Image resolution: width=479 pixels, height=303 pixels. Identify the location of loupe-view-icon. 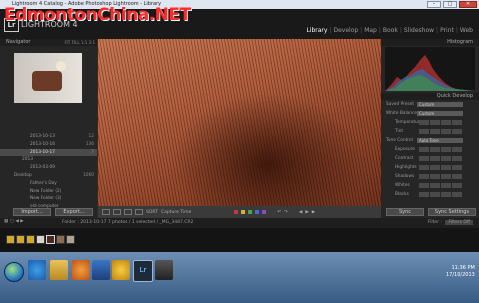
(117, 212).